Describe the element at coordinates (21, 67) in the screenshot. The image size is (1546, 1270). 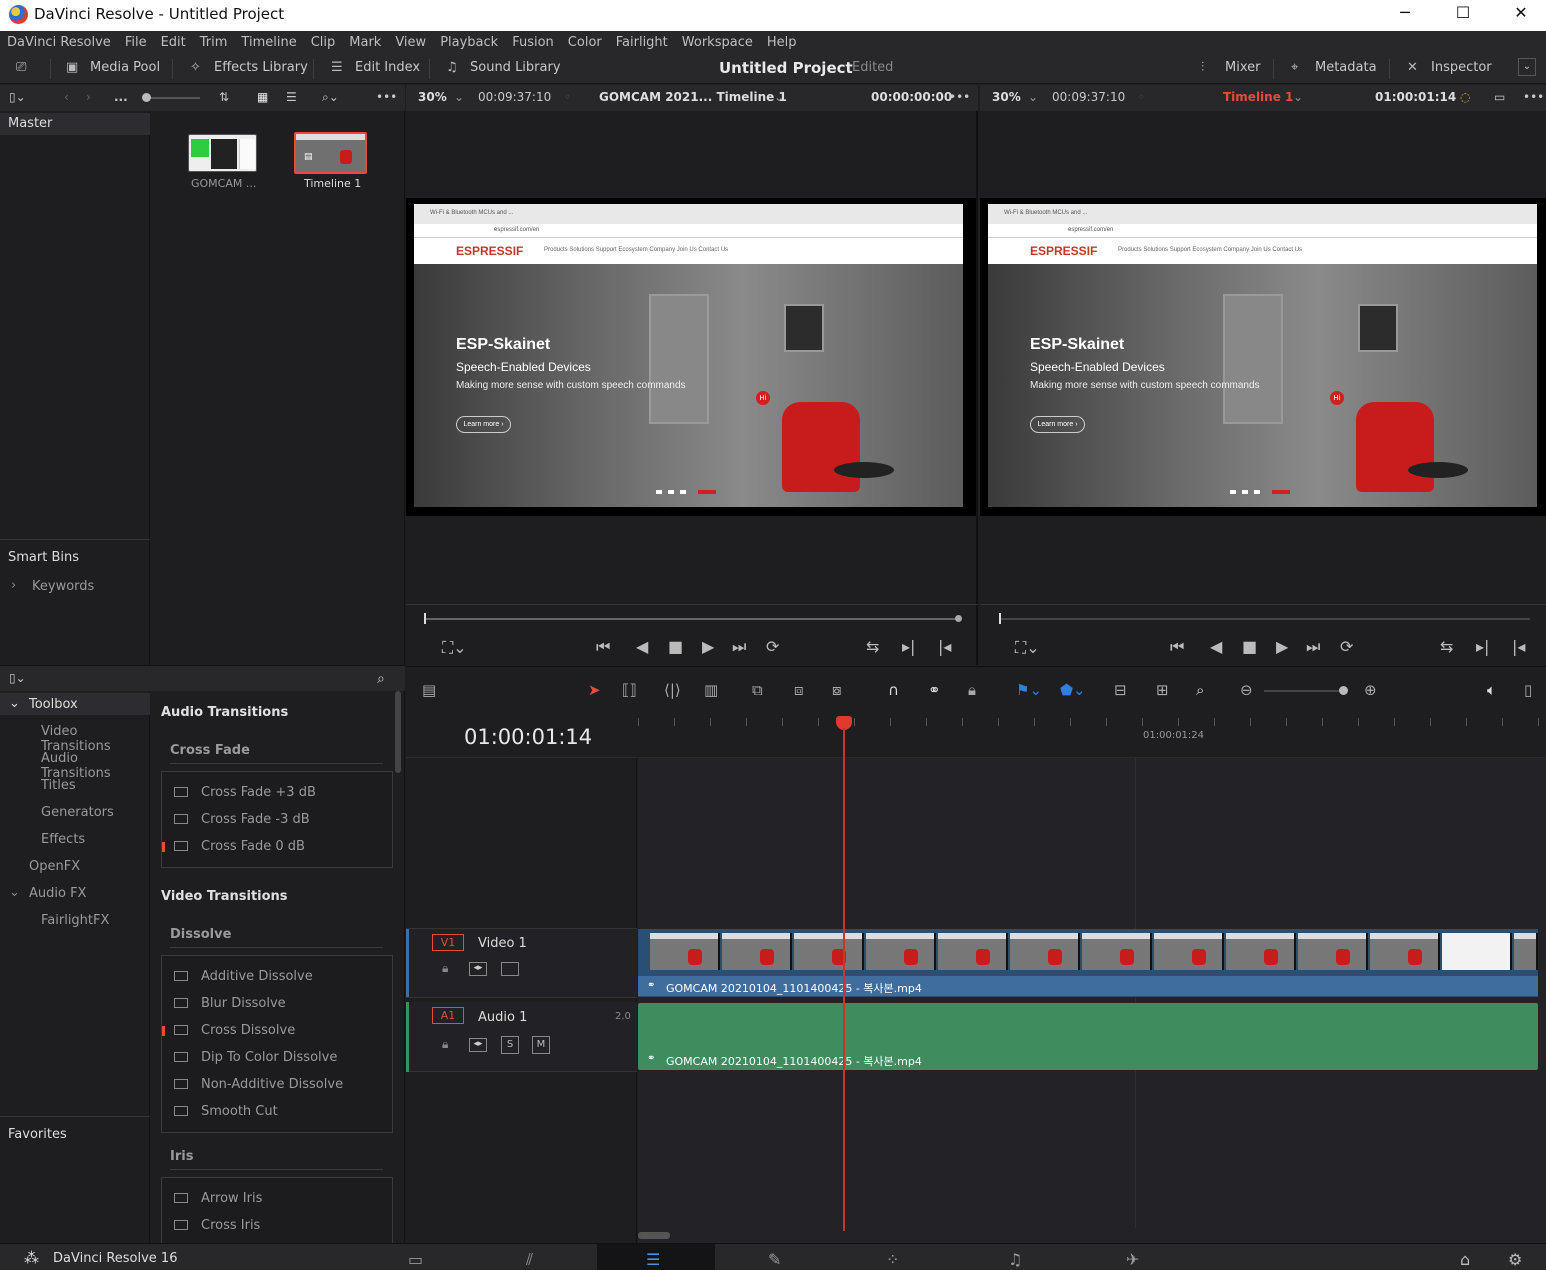
I see `workspace-toggle-icon: ⎚` at that location.